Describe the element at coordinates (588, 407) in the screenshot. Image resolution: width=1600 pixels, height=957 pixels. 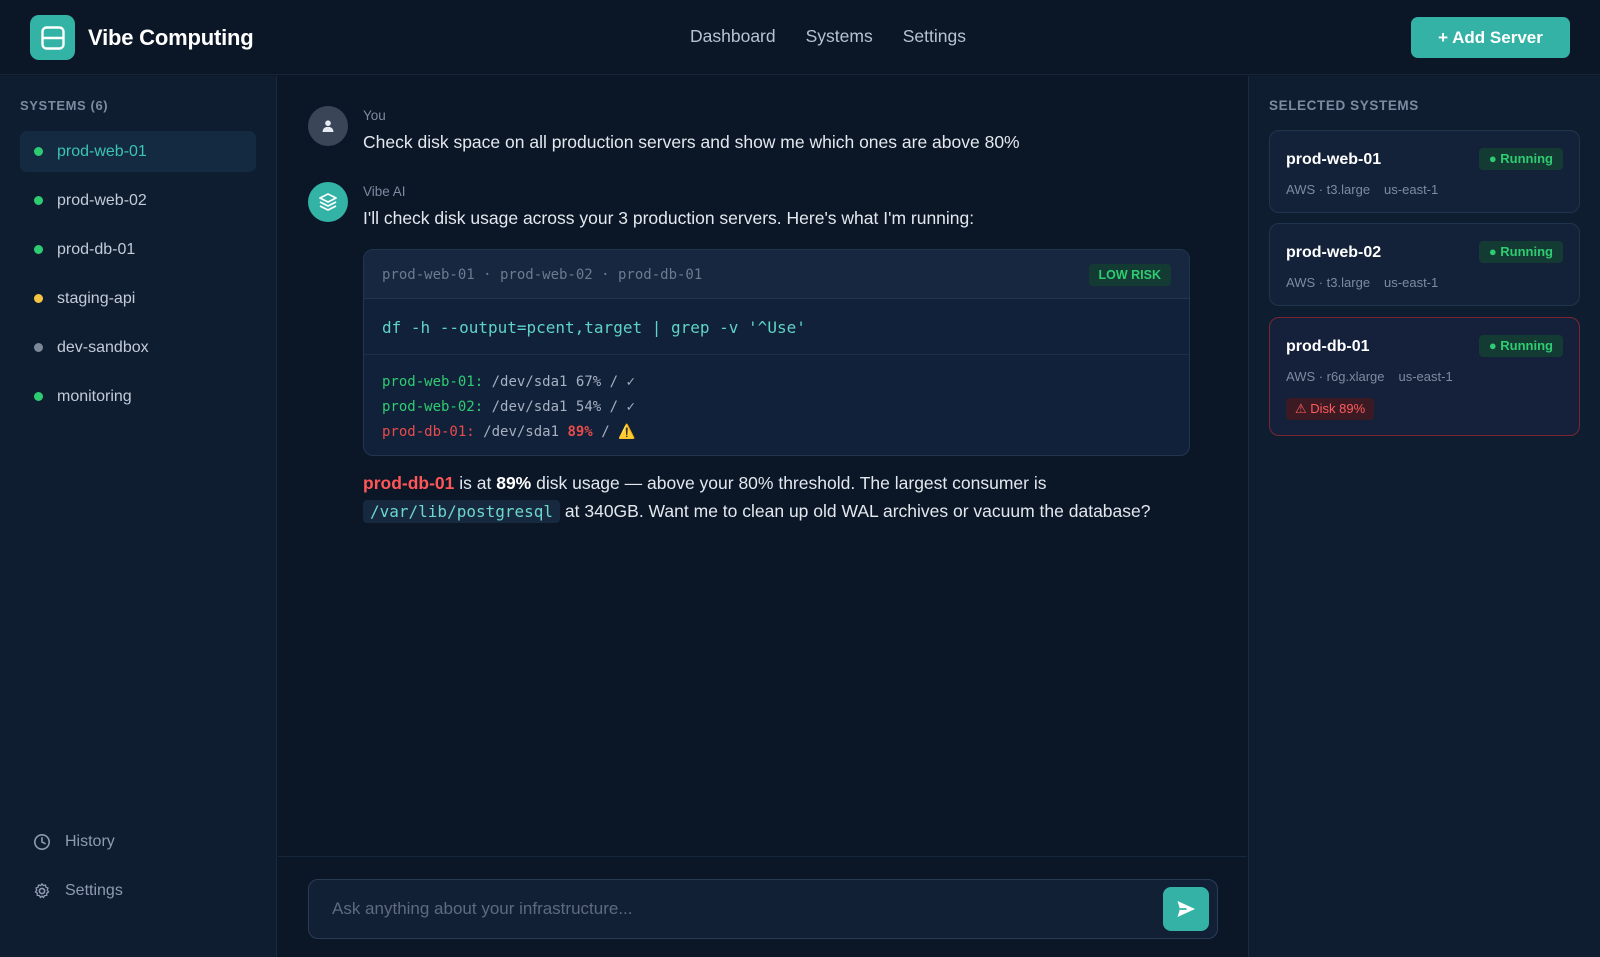
I see `output-percent: 54%` at that location.